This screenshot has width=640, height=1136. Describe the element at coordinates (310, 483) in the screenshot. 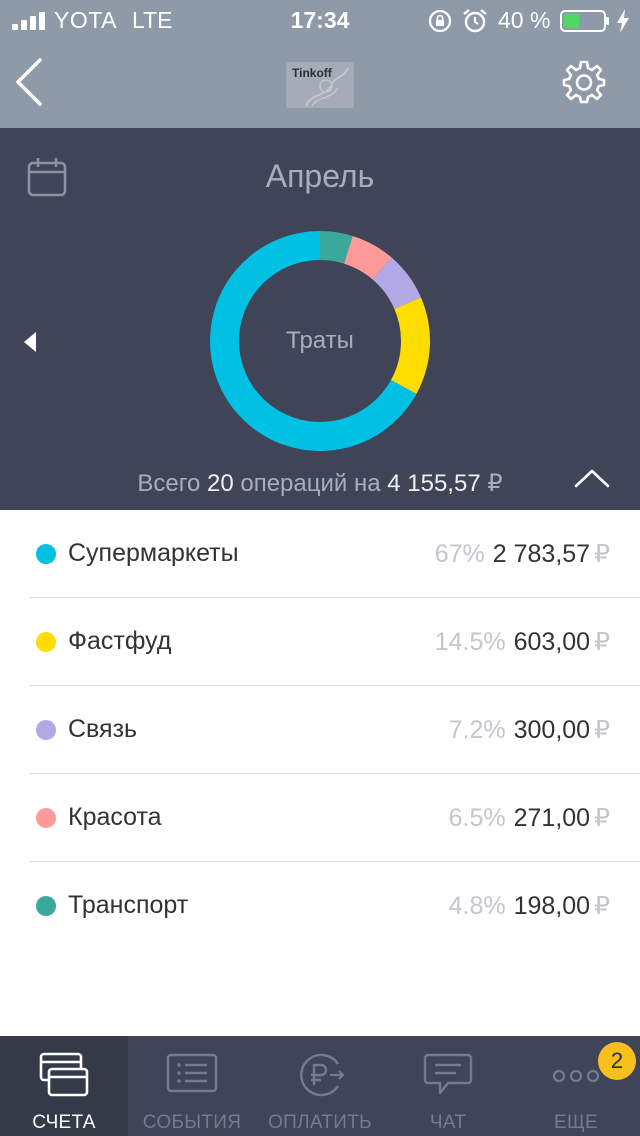

I see `summary-middle: операций на` at that location.